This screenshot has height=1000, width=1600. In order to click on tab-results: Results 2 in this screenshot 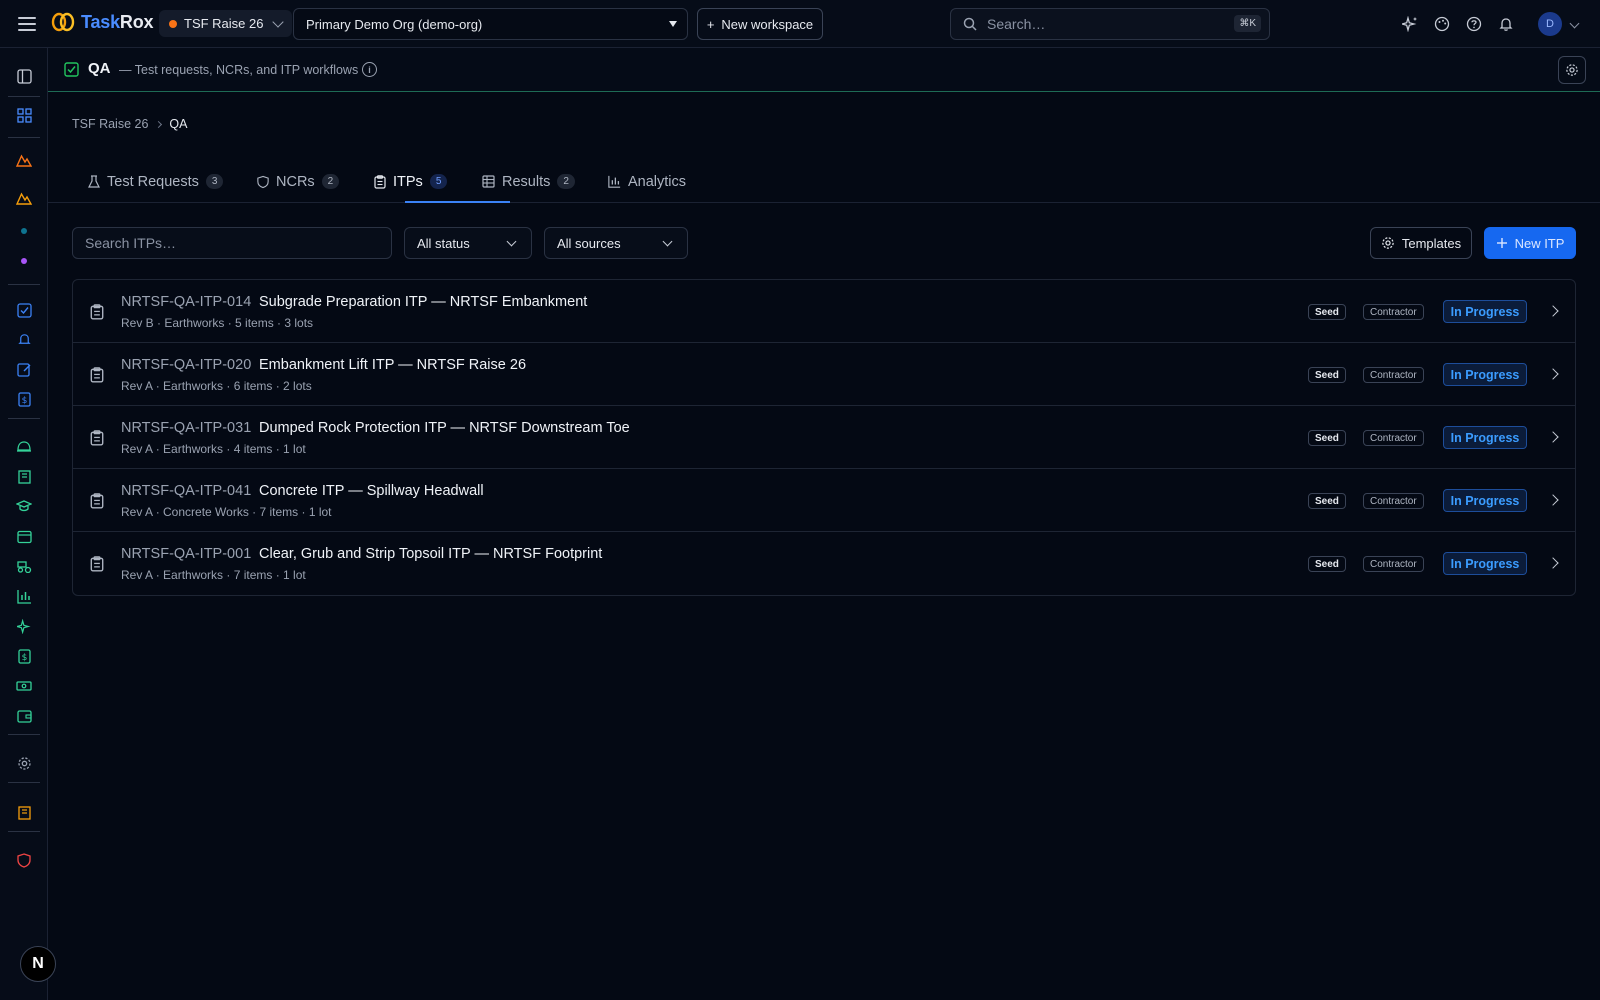, I will do `click(528, 181)`.